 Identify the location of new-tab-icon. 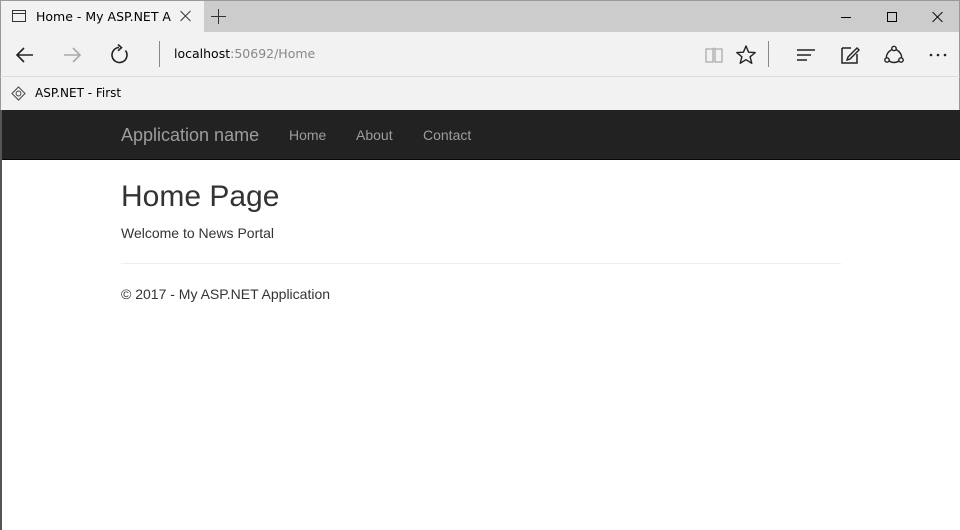
(219, 17).